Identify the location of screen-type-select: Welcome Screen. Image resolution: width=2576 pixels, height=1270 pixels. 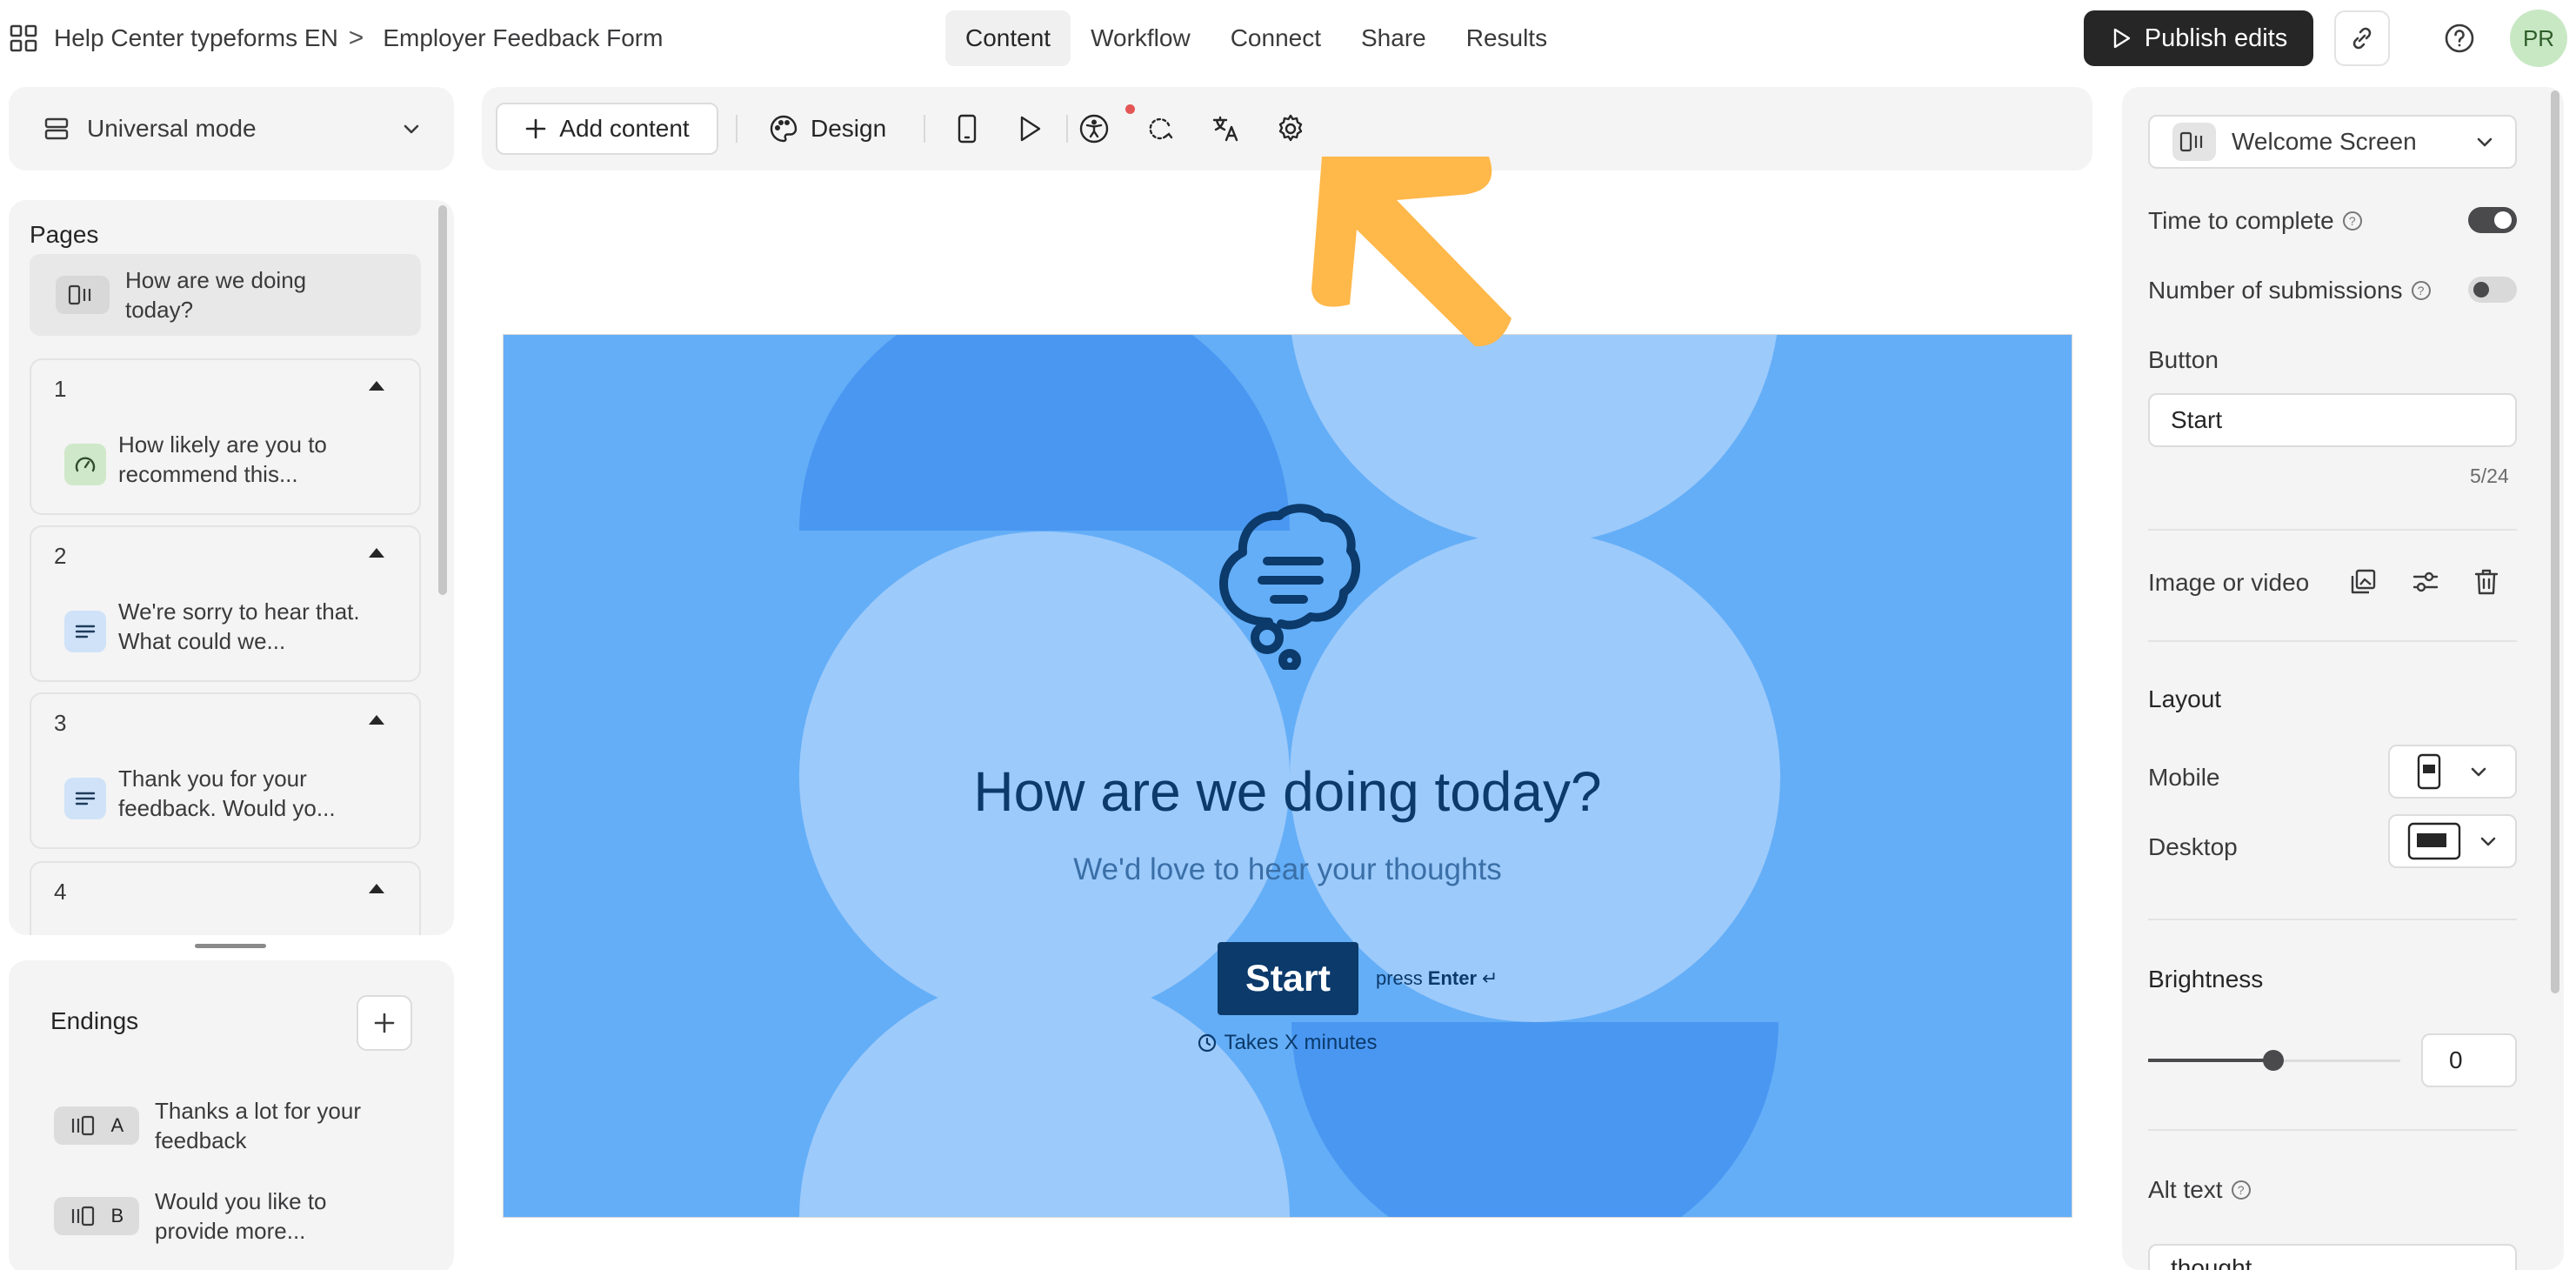
(2333, 142).